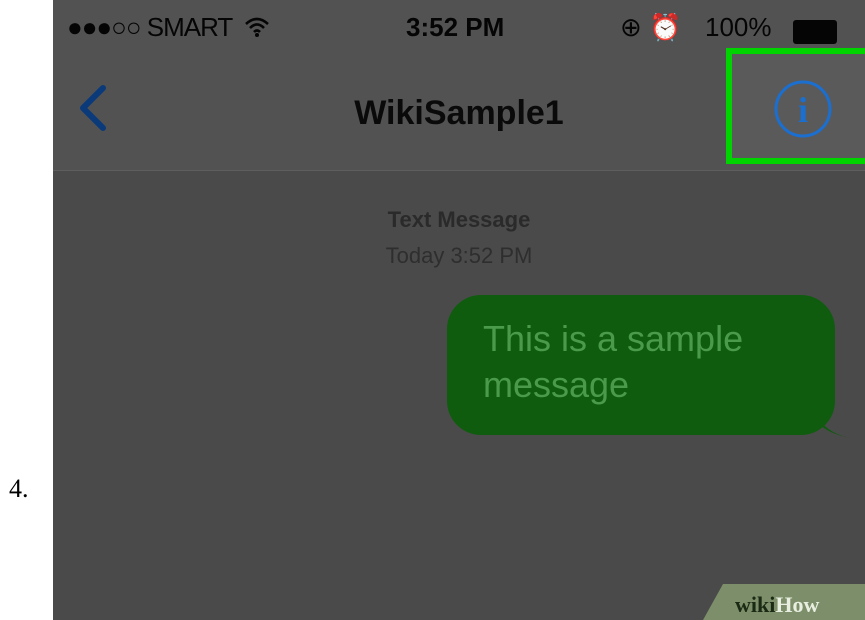 This screenshot has height=620, width=865. I want to click on message-timestamp: Today 3:52 PM, so click(459, 255).